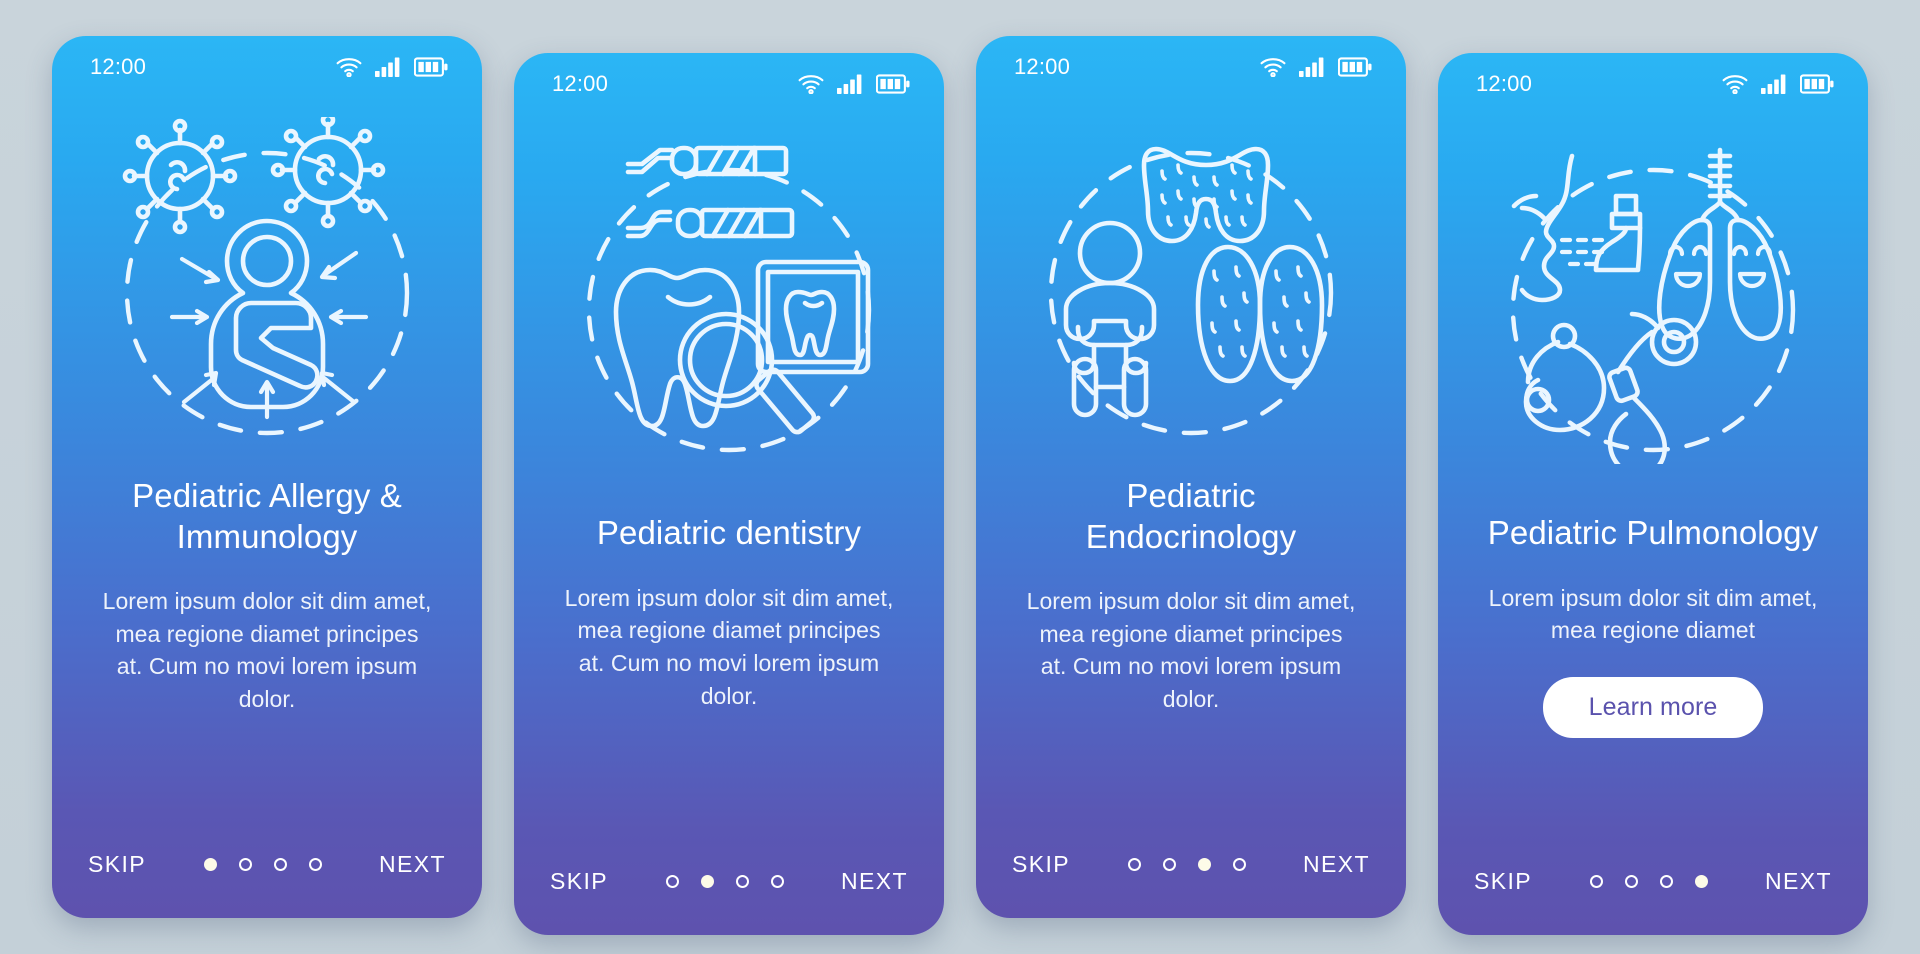 Image resolution: width=1920 pixels, height=954 pixels. I want to click on screen-title: Pediatric Allergy & Immunology, so click(267, 516).